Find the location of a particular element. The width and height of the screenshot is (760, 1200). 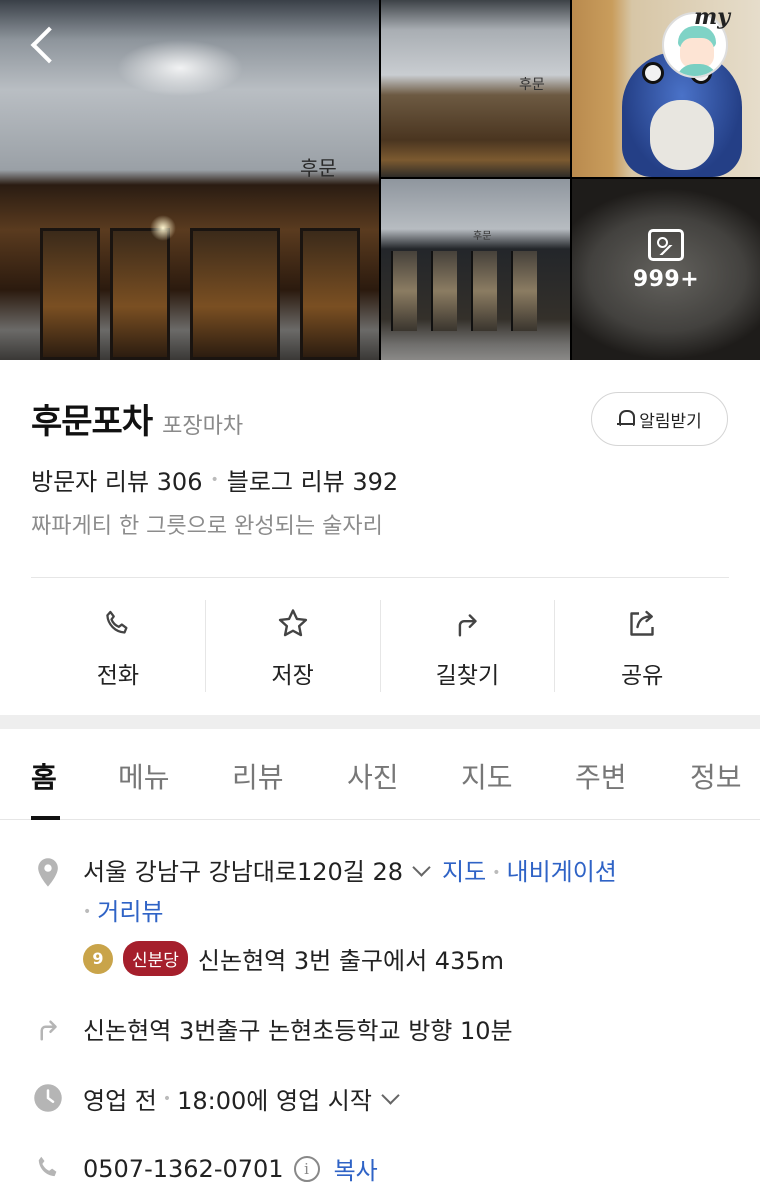

frog-belly is located at coordinates (682, 135).